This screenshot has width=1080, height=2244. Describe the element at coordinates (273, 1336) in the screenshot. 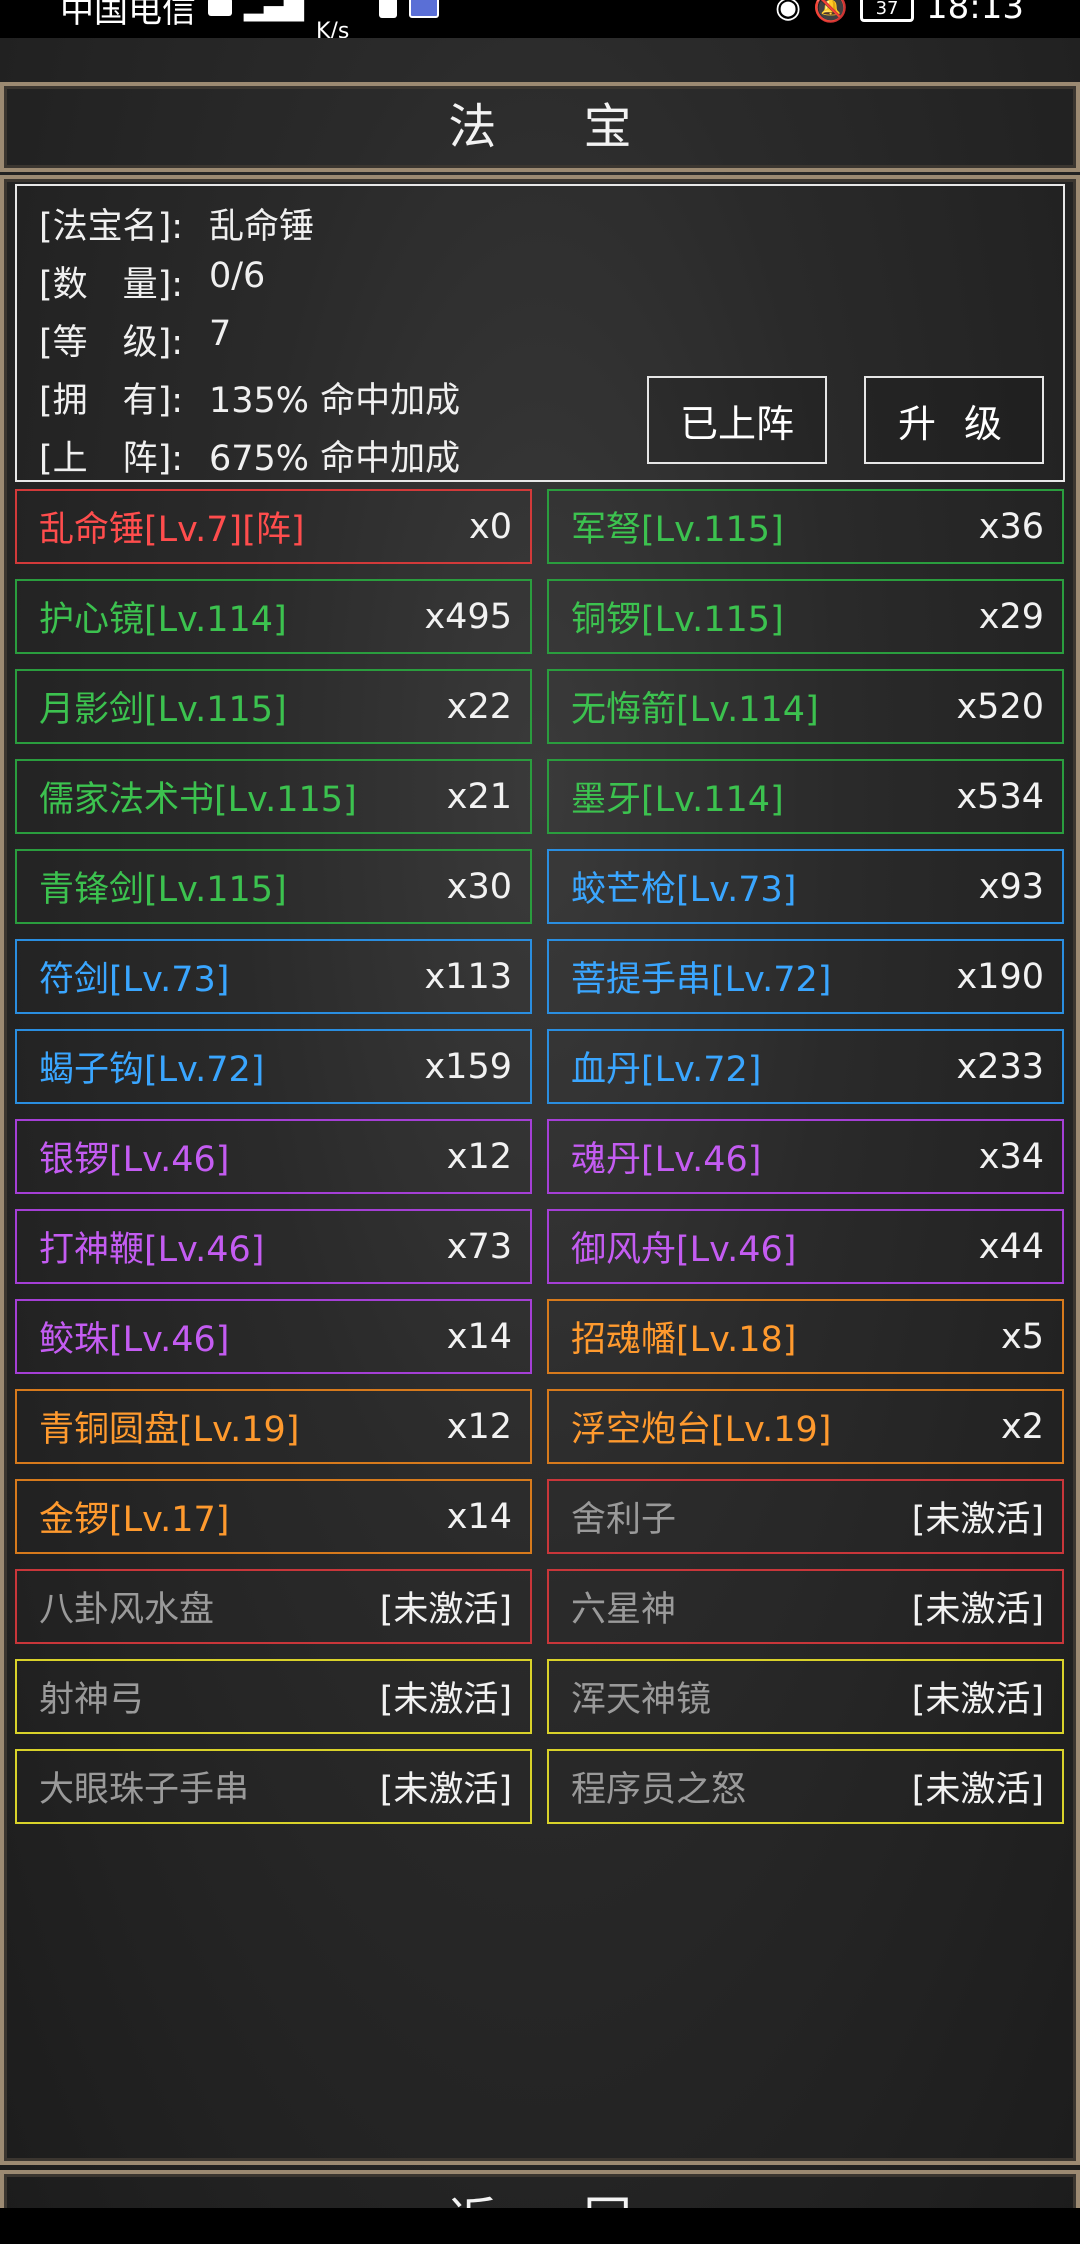

I see `treasure-item: 鲛珠[Lv.46] x14` at that location.